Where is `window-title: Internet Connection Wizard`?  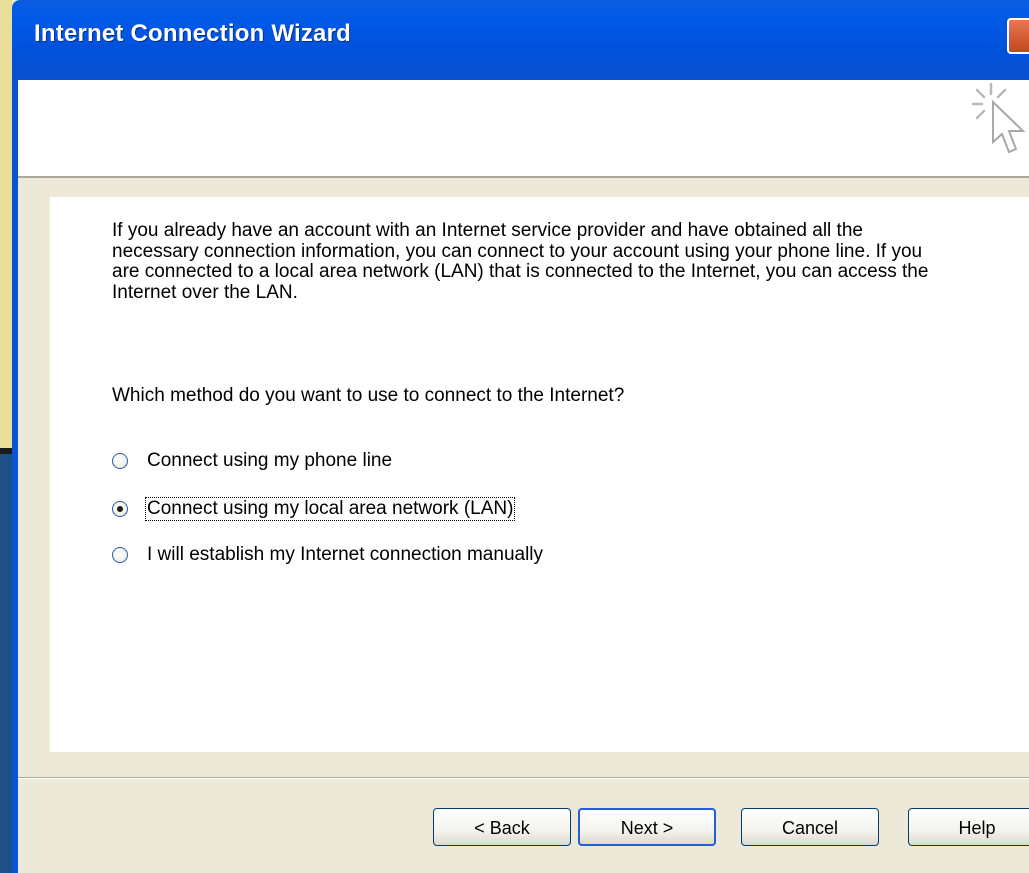 window-title: Internet Connection Wizard is located at coordinates (192, 33).